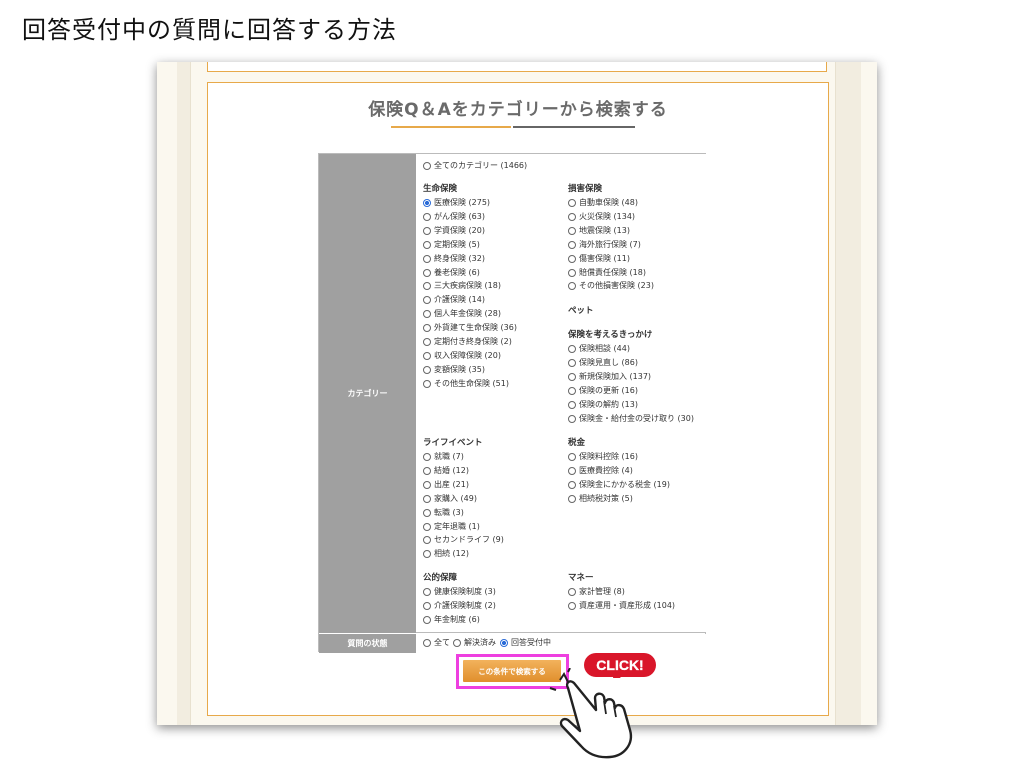 The height and width of the screenshot is (764, 1024). Describe the element at coordinates (443, 457) in the screenshot. I see `category-option-lifeevent: 就職 (7)` at that location.